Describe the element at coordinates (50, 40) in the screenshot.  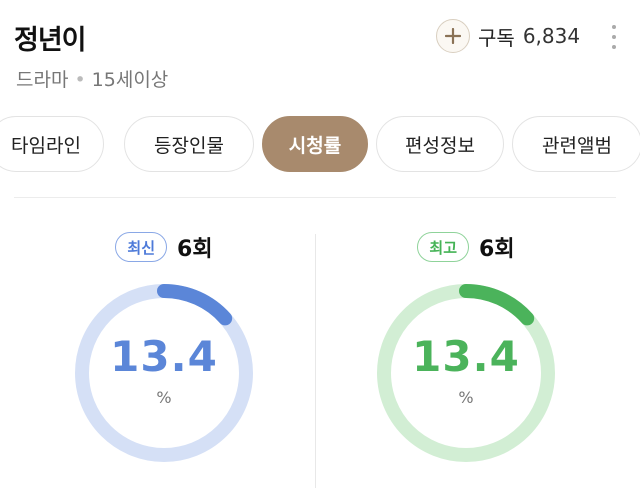
I see `program-title: 정년이` at that location.